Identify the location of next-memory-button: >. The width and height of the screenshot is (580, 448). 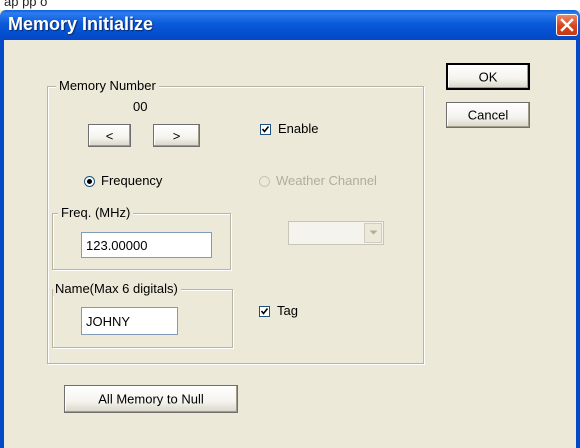
(176, 135).